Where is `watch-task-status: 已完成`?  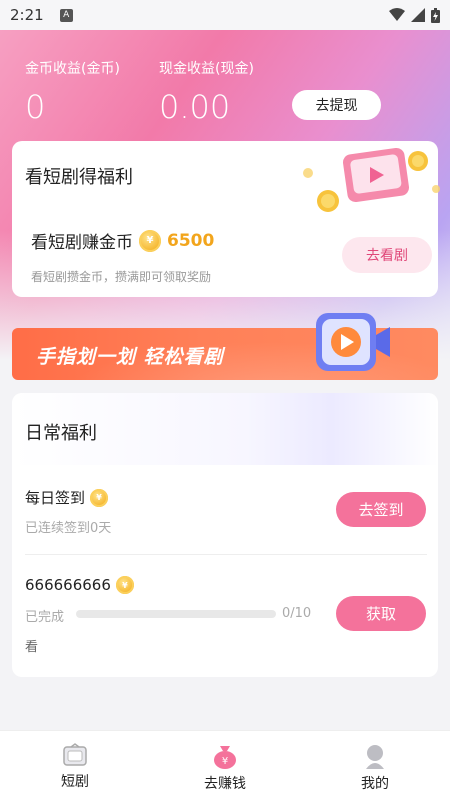 watch-task-status: 已完成 is located at coordinates (45, 617).